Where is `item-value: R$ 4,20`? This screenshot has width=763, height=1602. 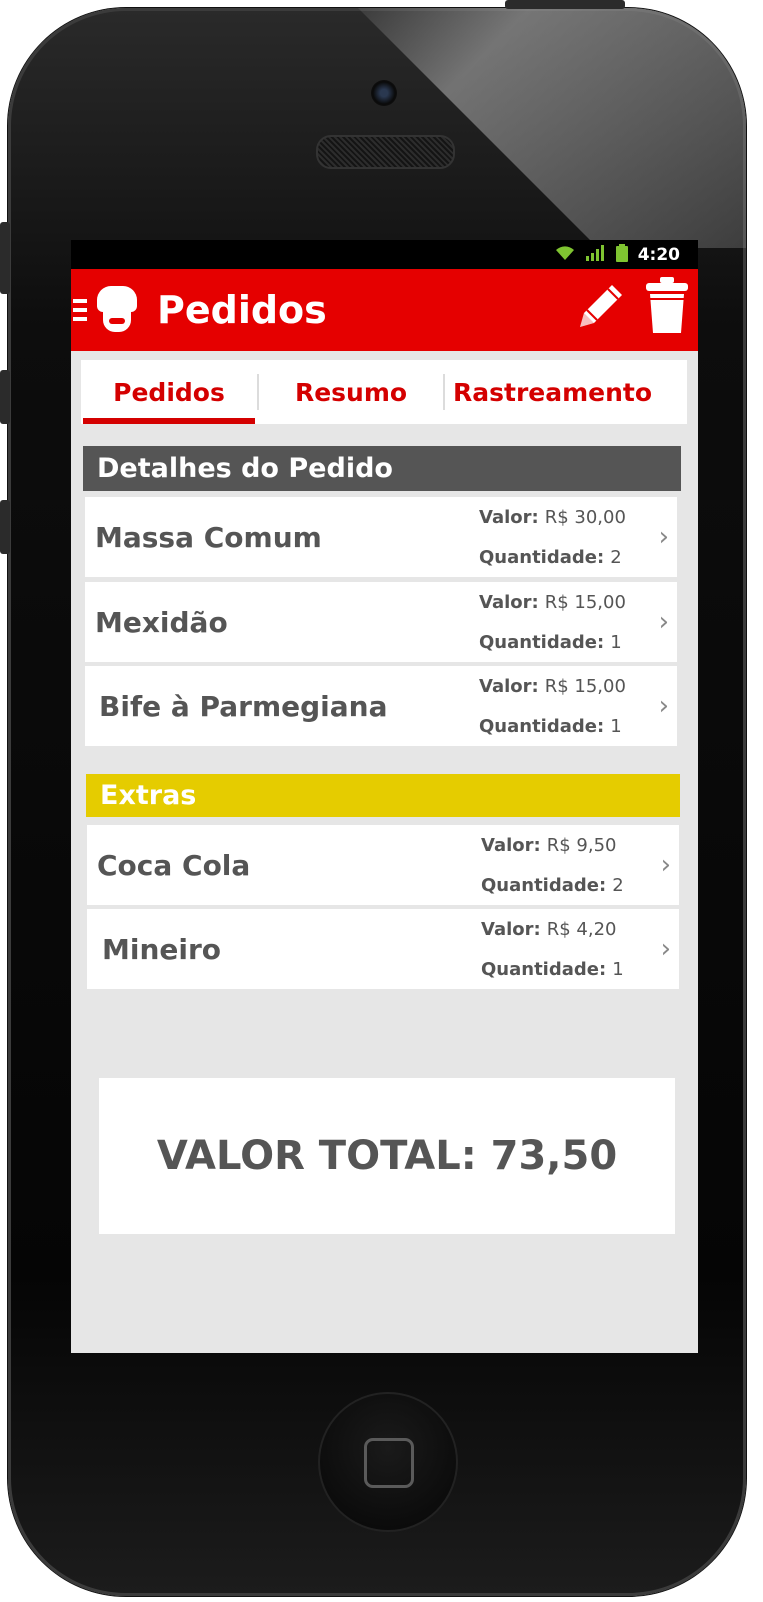 item-value: R$ 4,20 is located at coordinates (581, 929).